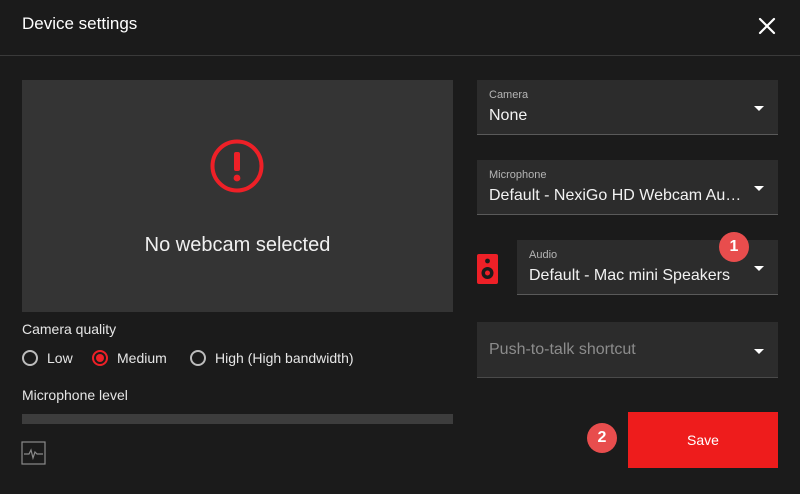 The width and height of the screenshot is (800, 494). What do you see at coordinates (284, 358) in the screenshot?
I see `quality-high-label: High (High bandwidth)` at bounding box center [284, 358].